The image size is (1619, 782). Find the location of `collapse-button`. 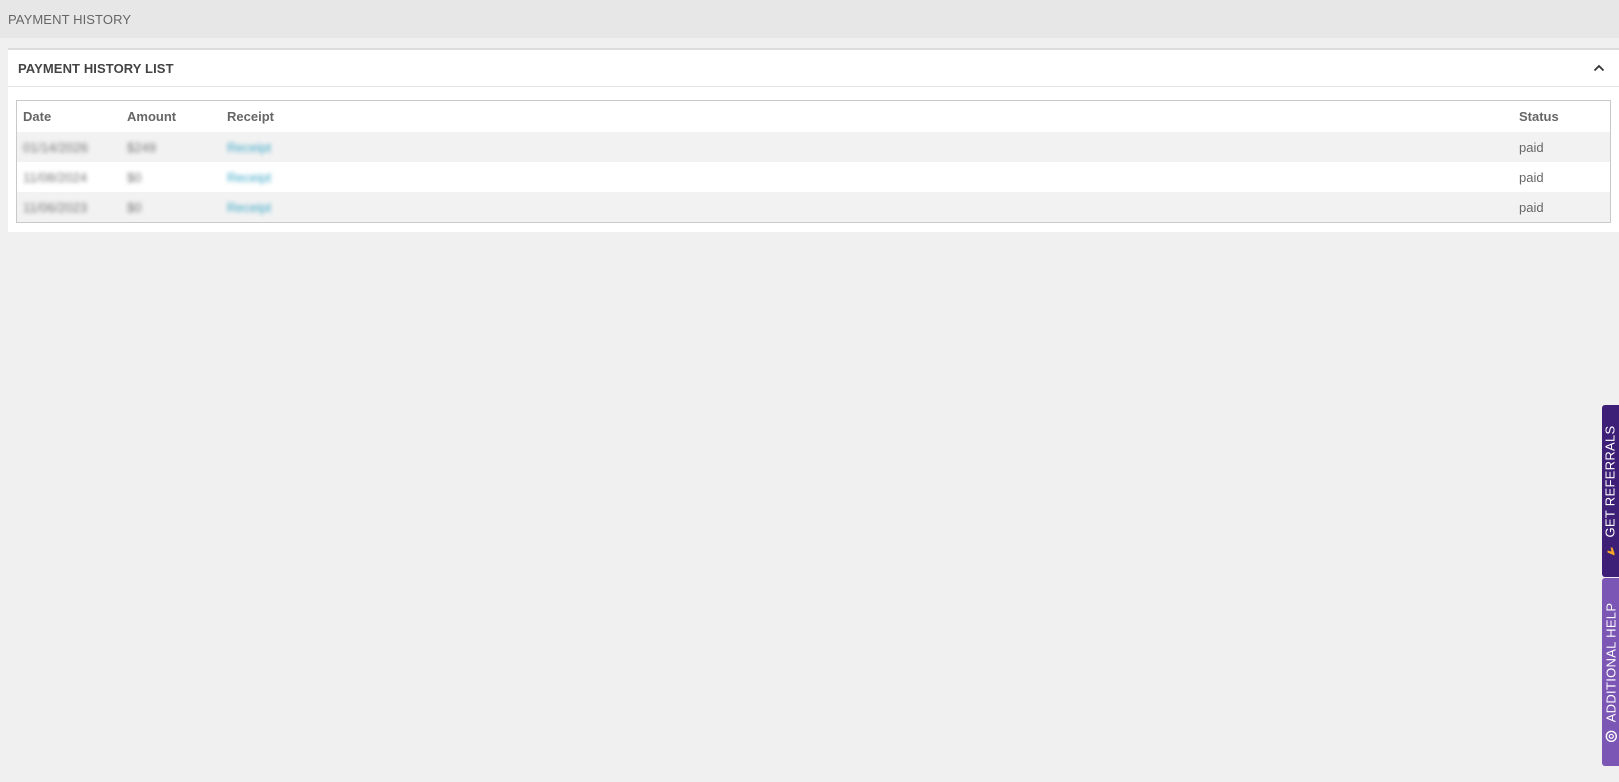

collapse-button is located at coordinates (1599, 68).